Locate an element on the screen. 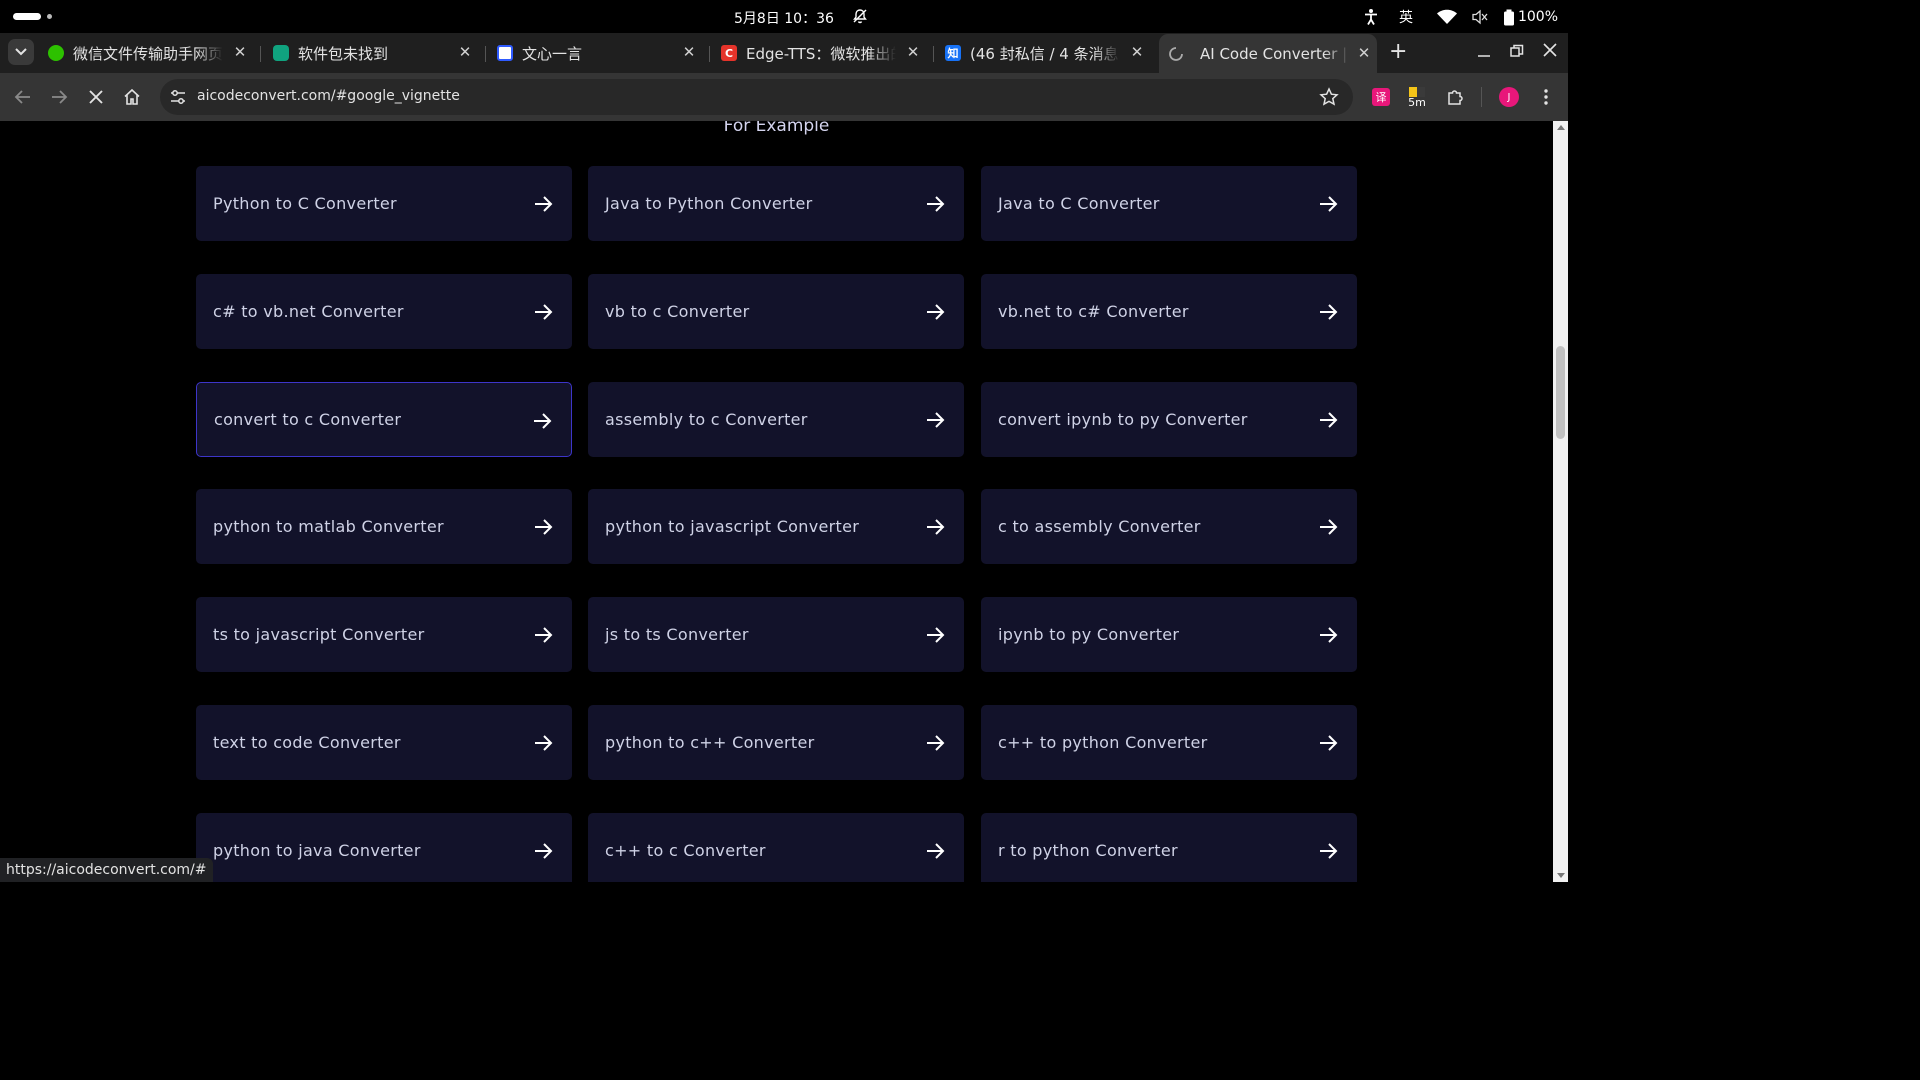  accessibility-icon is located at coordinates (1371, 17).